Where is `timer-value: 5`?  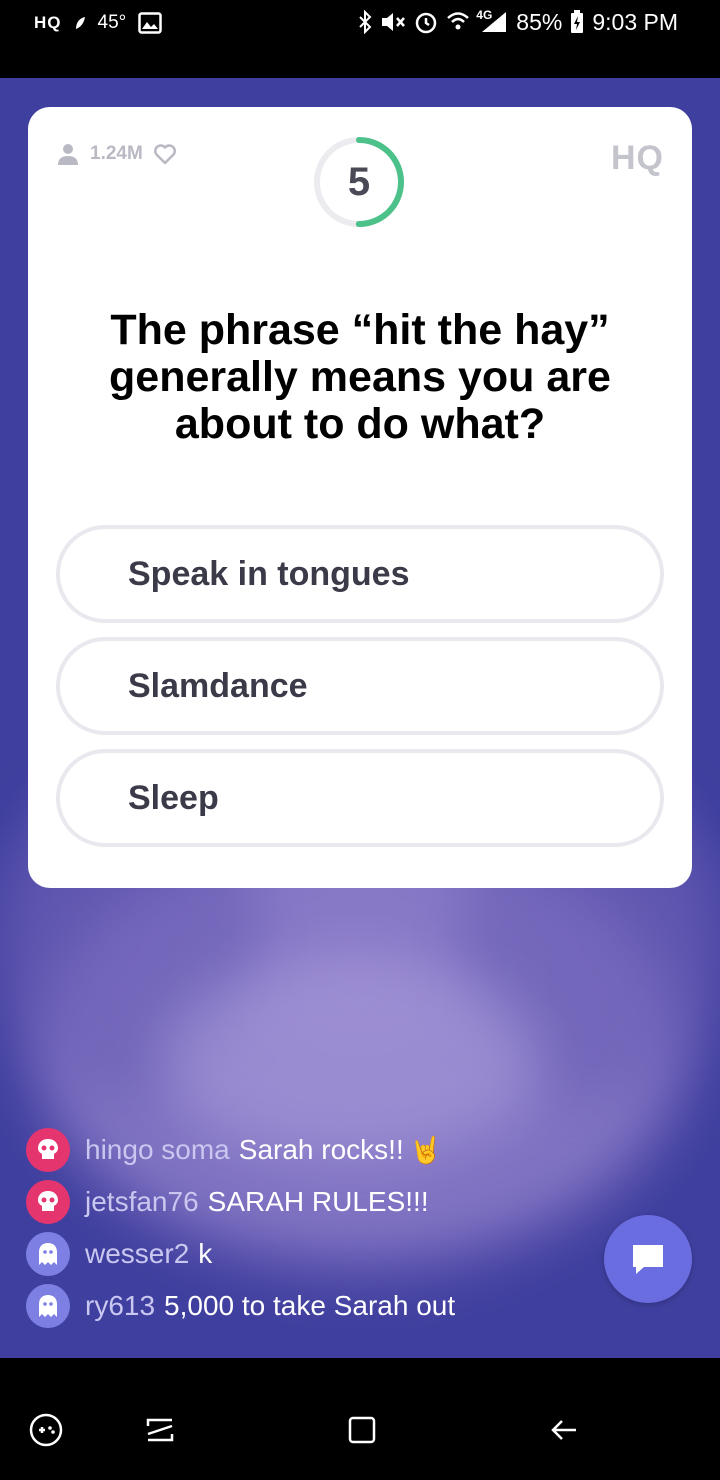
timer-value: 5 is located at coordinates (359, 181).